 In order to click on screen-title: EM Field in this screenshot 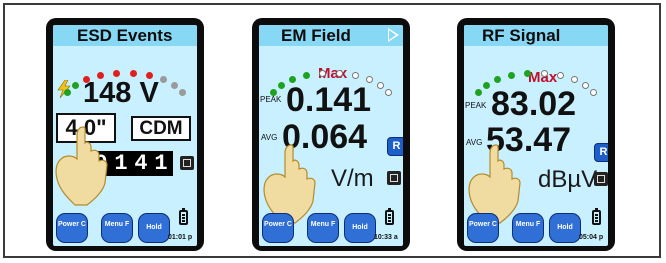, I will do `click(316, 35)`.